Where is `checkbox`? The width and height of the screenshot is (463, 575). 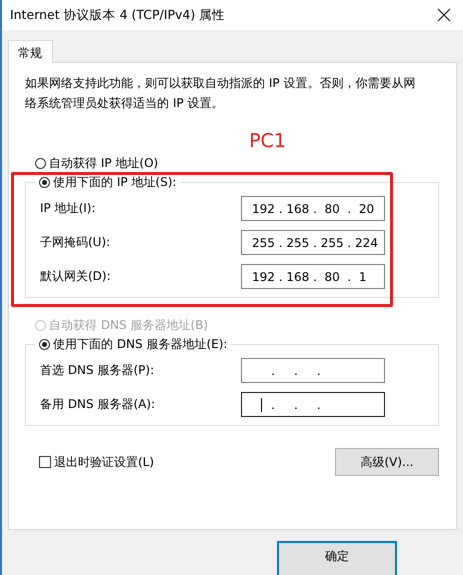 checkbox is located at coordinates (45, 462).